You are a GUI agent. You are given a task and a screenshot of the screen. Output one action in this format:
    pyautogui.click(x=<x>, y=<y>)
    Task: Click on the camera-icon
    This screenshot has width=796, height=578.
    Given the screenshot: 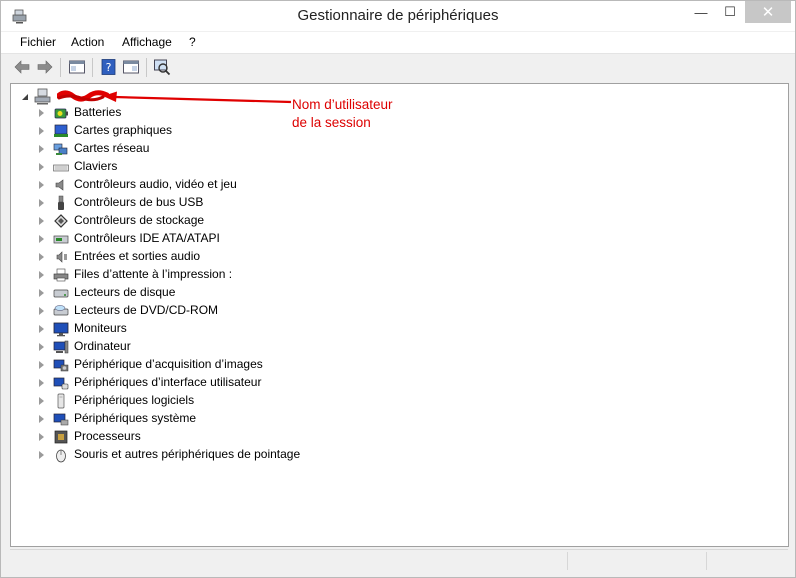 What is the action you would take?
    pyautogui.click(x=61, y=365)
    